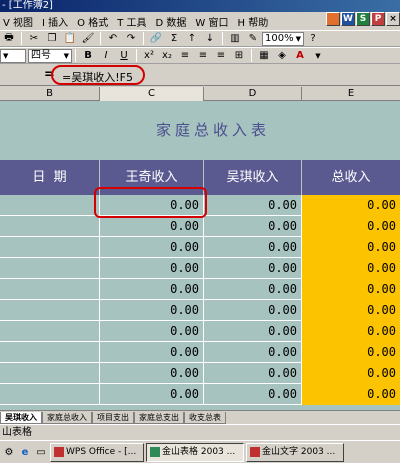 The width and height of the screenshot is (400, 463). I want to click on tab-summary: 收支总表, so click(205, 418).